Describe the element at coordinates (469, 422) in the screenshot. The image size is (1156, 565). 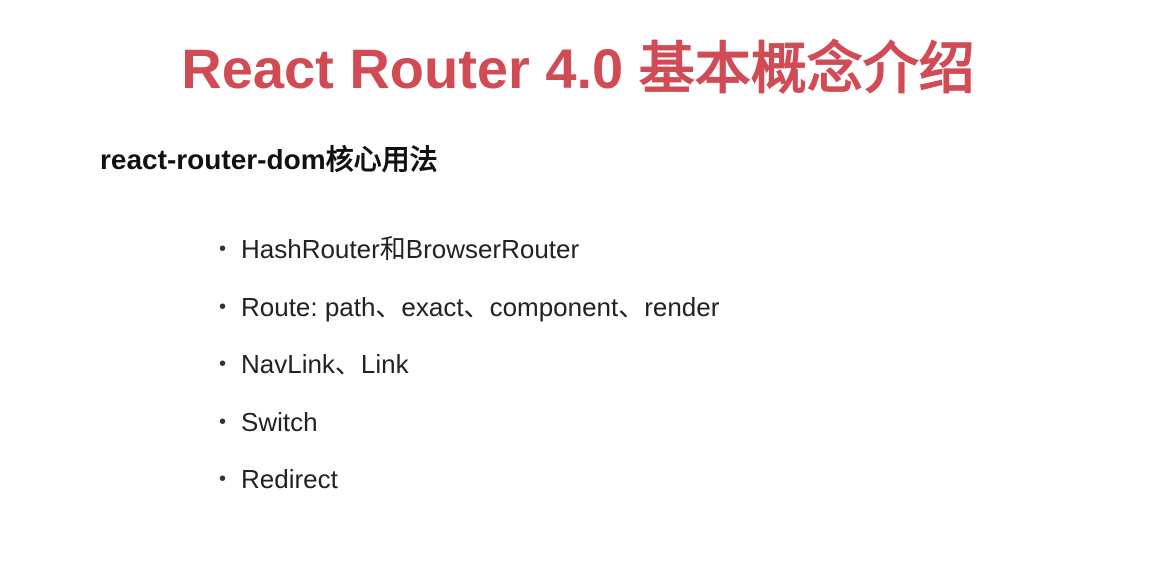
I see `bullet-item-switch: • Switch` at that location.